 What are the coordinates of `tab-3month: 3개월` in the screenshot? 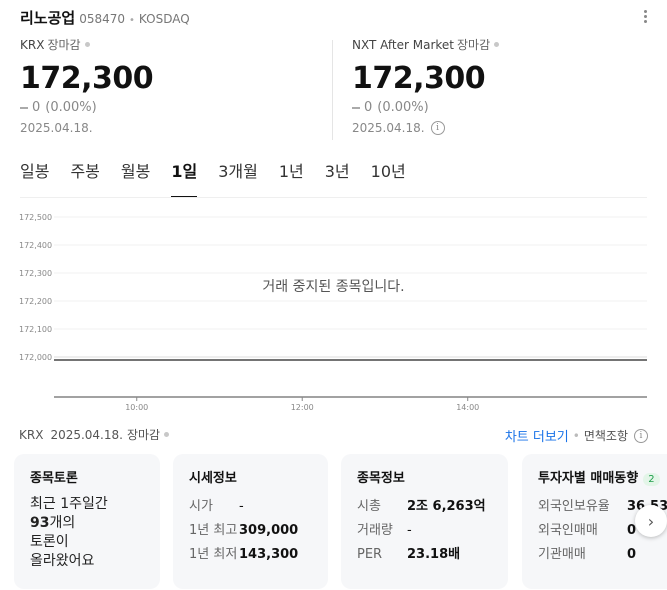 It's located at (238, 179).